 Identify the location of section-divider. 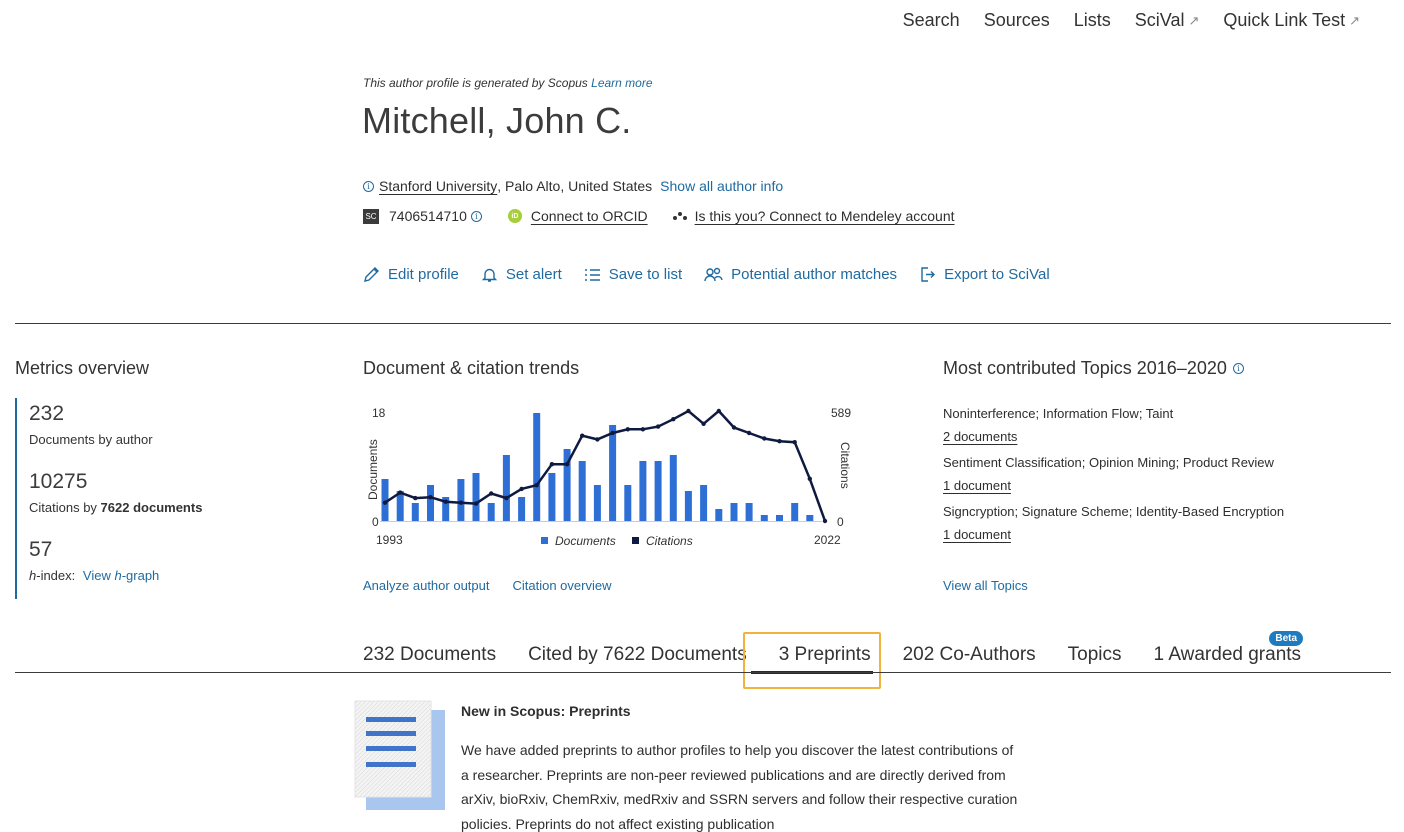
(703, 323).